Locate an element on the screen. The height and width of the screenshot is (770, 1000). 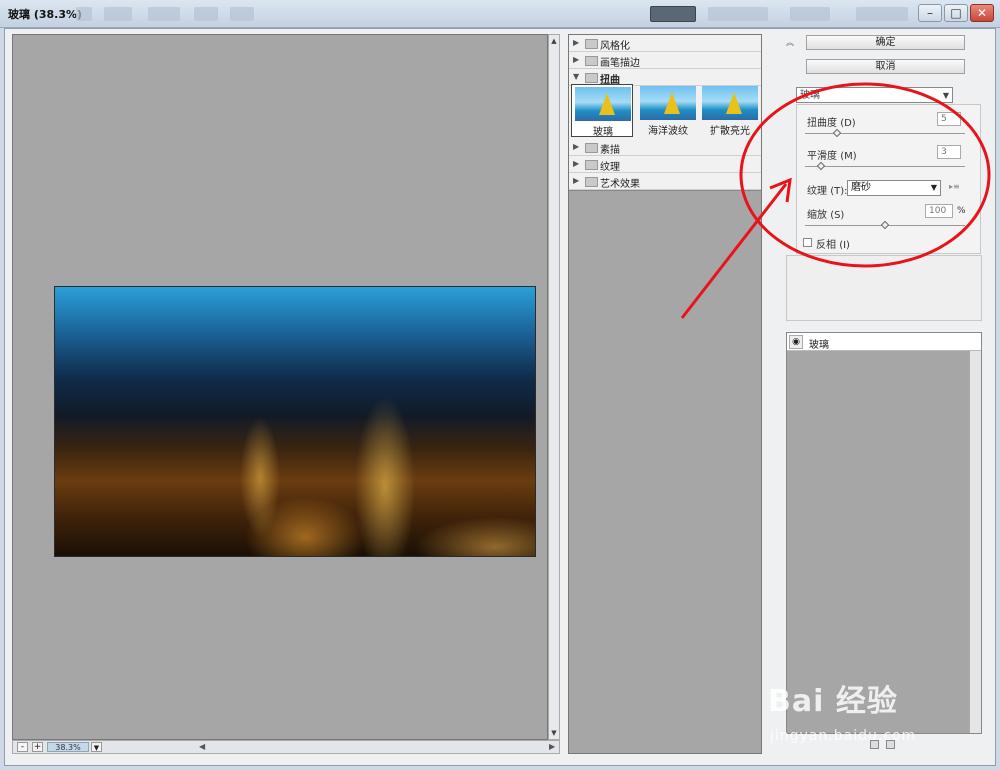
close-icon: ✕ is located at coordinates (982, 13).